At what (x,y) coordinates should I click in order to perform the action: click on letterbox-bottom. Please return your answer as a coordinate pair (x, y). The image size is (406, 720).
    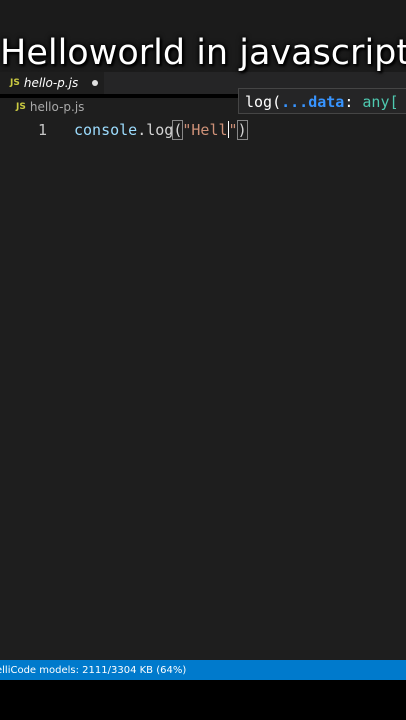
    Looking at the image, I should click on (203, 700).